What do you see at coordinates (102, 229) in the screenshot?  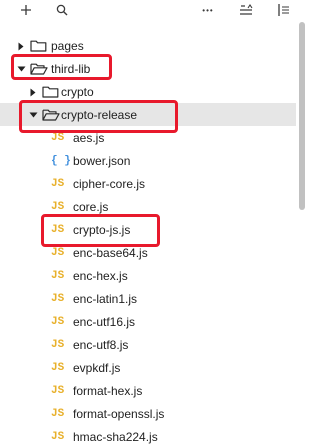 I see `tree-item-label: crypto-js.js` at bounding box center [102, 229].